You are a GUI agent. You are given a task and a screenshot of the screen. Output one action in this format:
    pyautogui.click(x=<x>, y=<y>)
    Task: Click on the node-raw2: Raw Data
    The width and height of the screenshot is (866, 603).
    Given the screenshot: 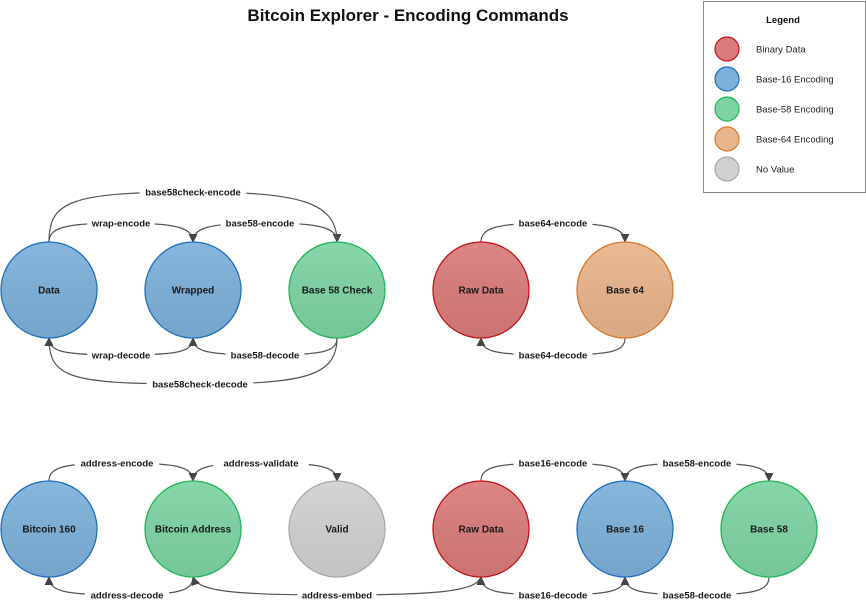 What is the action you would take?
    pyautogui.click(x=481, y=529)
    